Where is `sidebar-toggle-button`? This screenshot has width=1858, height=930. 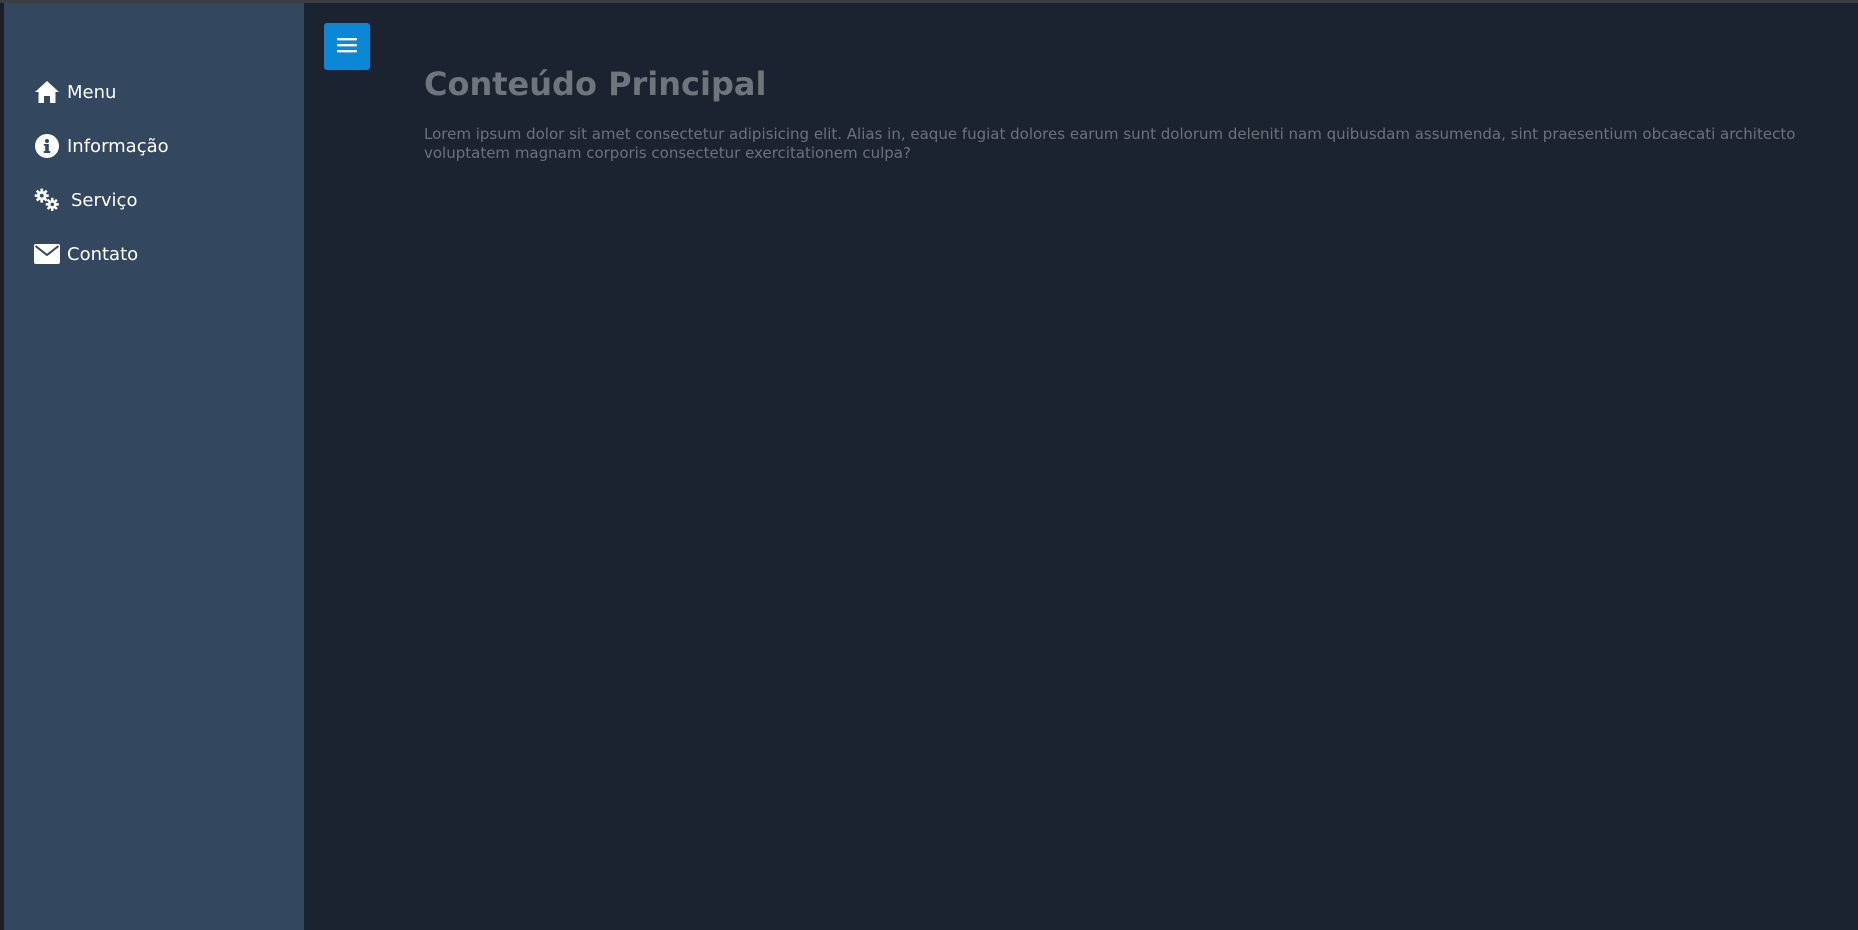 sidebar-toggle-button is located at coordinates (347, 46).